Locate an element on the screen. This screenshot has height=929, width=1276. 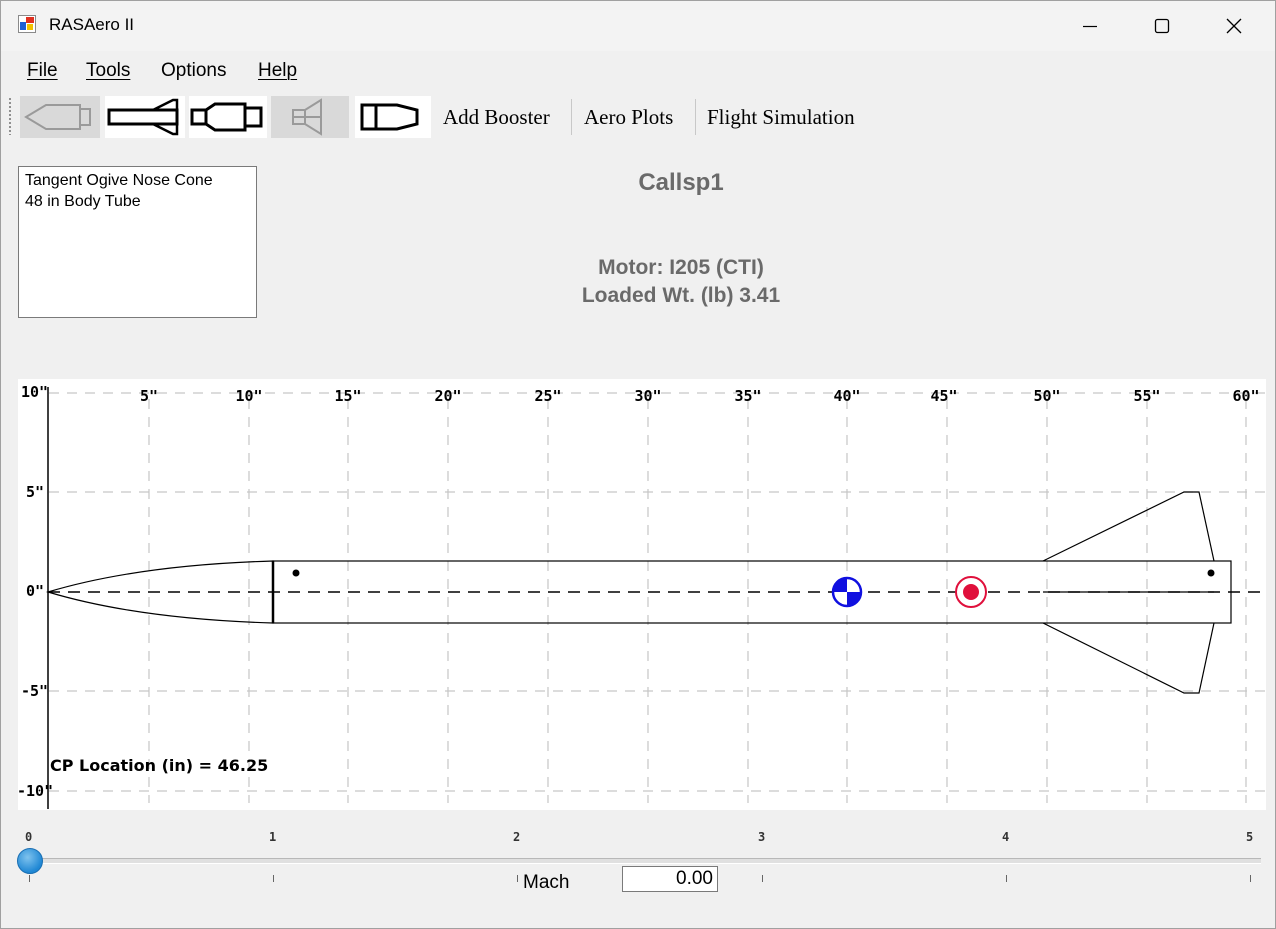
upper-fin-outline is located at coordinates (1128, 526).